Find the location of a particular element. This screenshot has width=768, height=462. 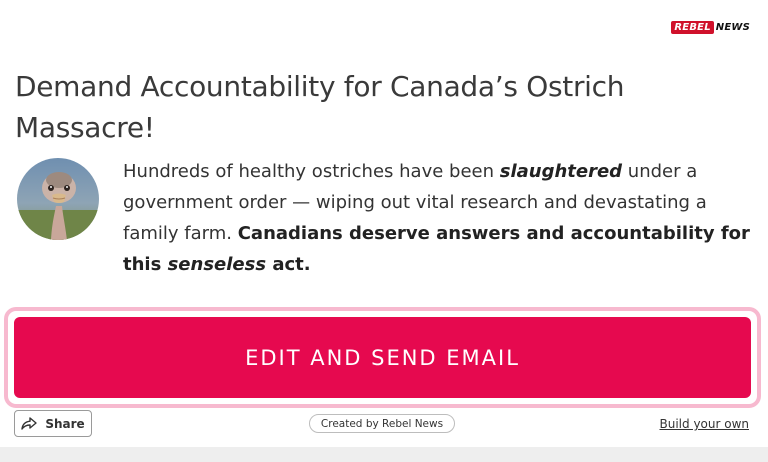

description-bold-emphasis: senseless is located at coordinates (217, 264).